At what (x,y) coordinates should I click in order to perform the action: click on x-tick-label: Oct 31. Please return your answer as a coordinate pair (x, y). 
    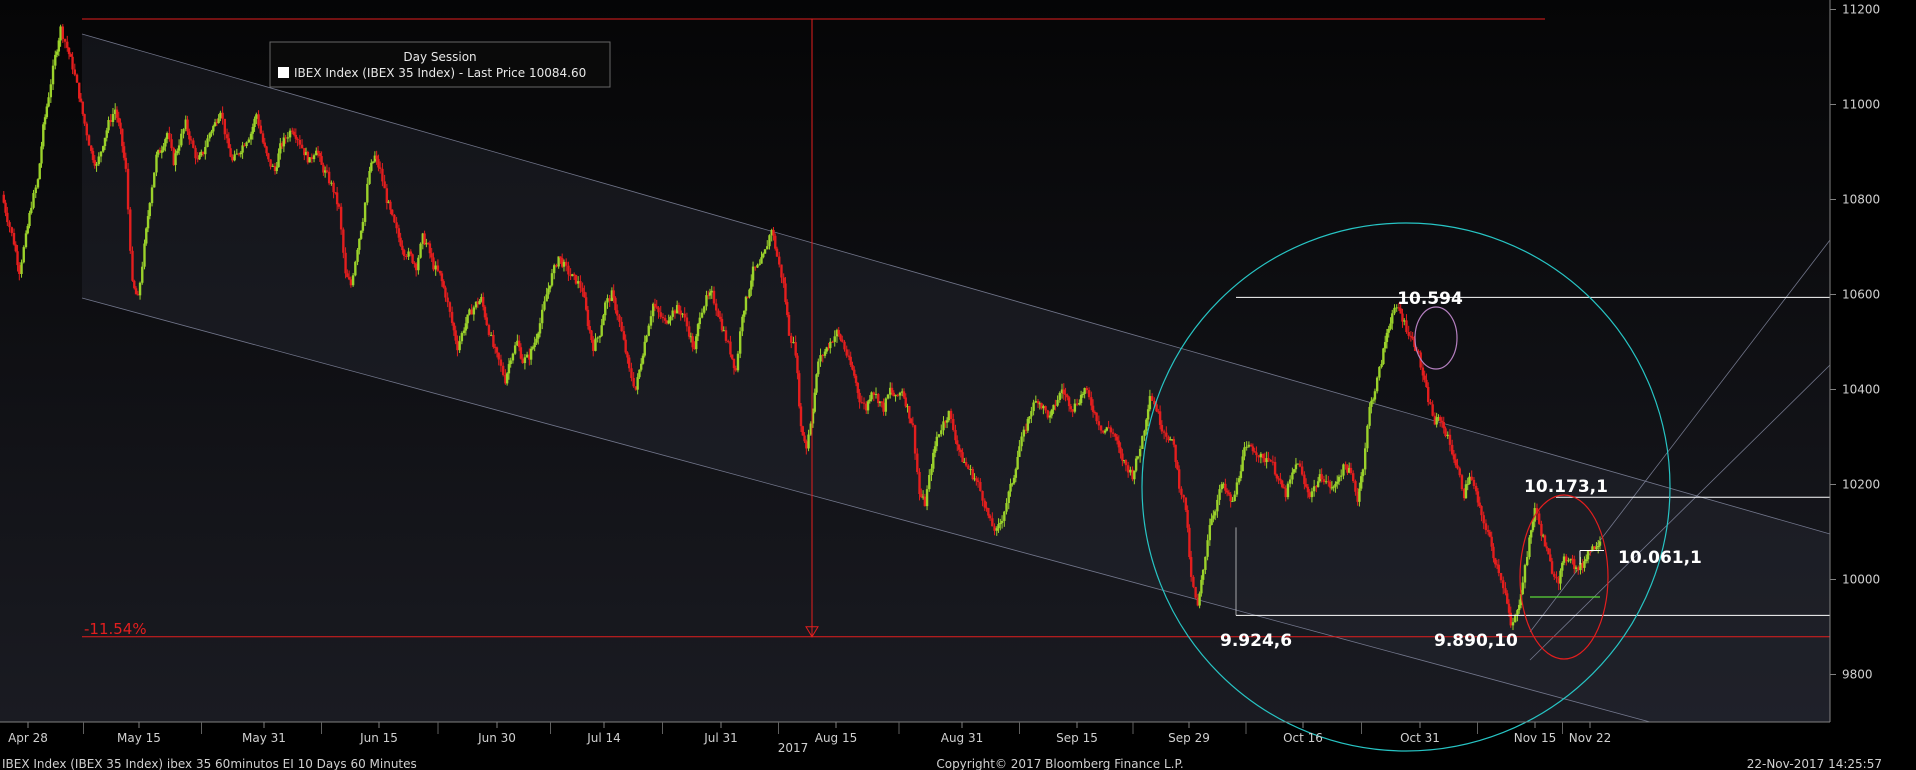
    Looking at the image, I should click on (1420, 738).